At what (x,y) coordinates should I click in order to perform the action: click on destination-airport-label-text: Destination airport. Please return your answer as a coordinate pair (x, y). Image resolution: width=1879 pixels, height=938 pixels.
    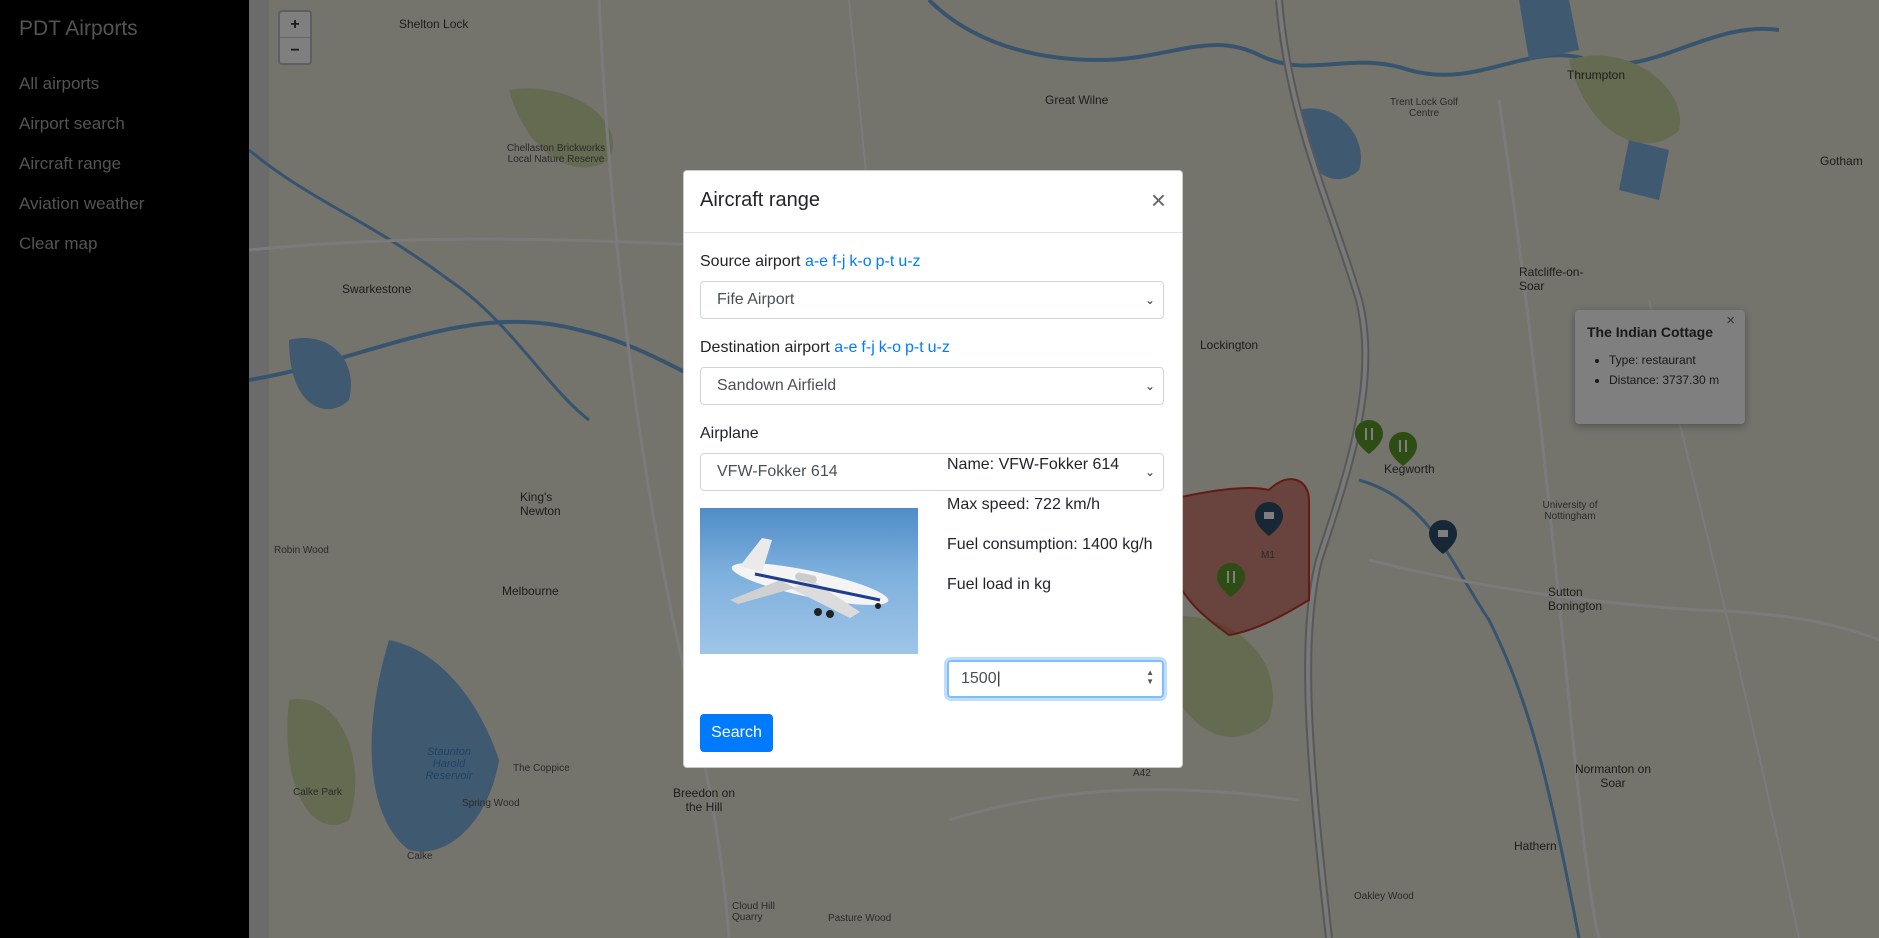
    Looking at the image, I should click on (765, 347).